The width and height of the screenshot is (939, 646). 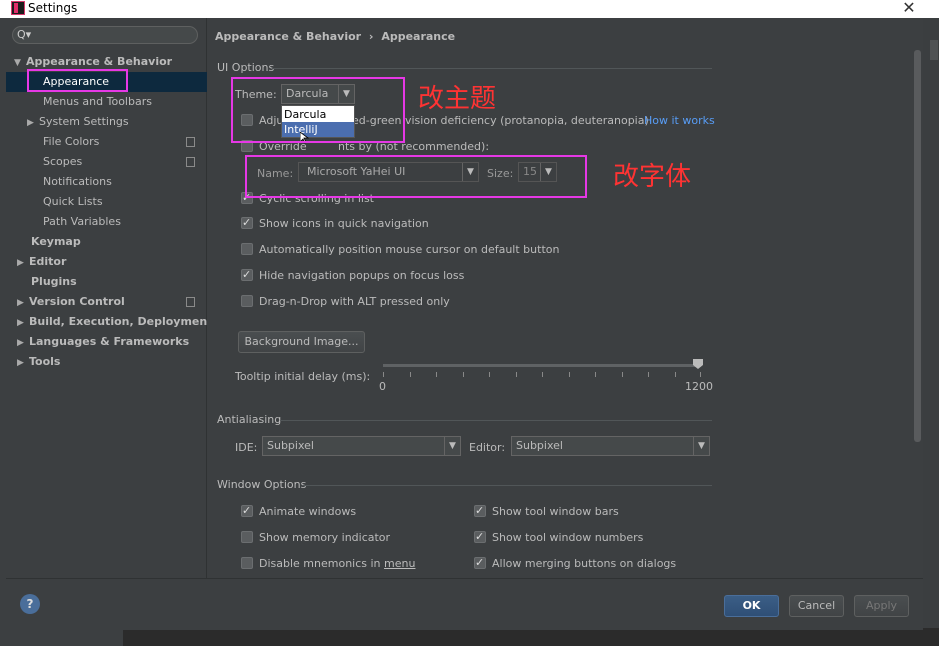 I want to click on slider-max-label: 1200, so click(x=699, y=386).